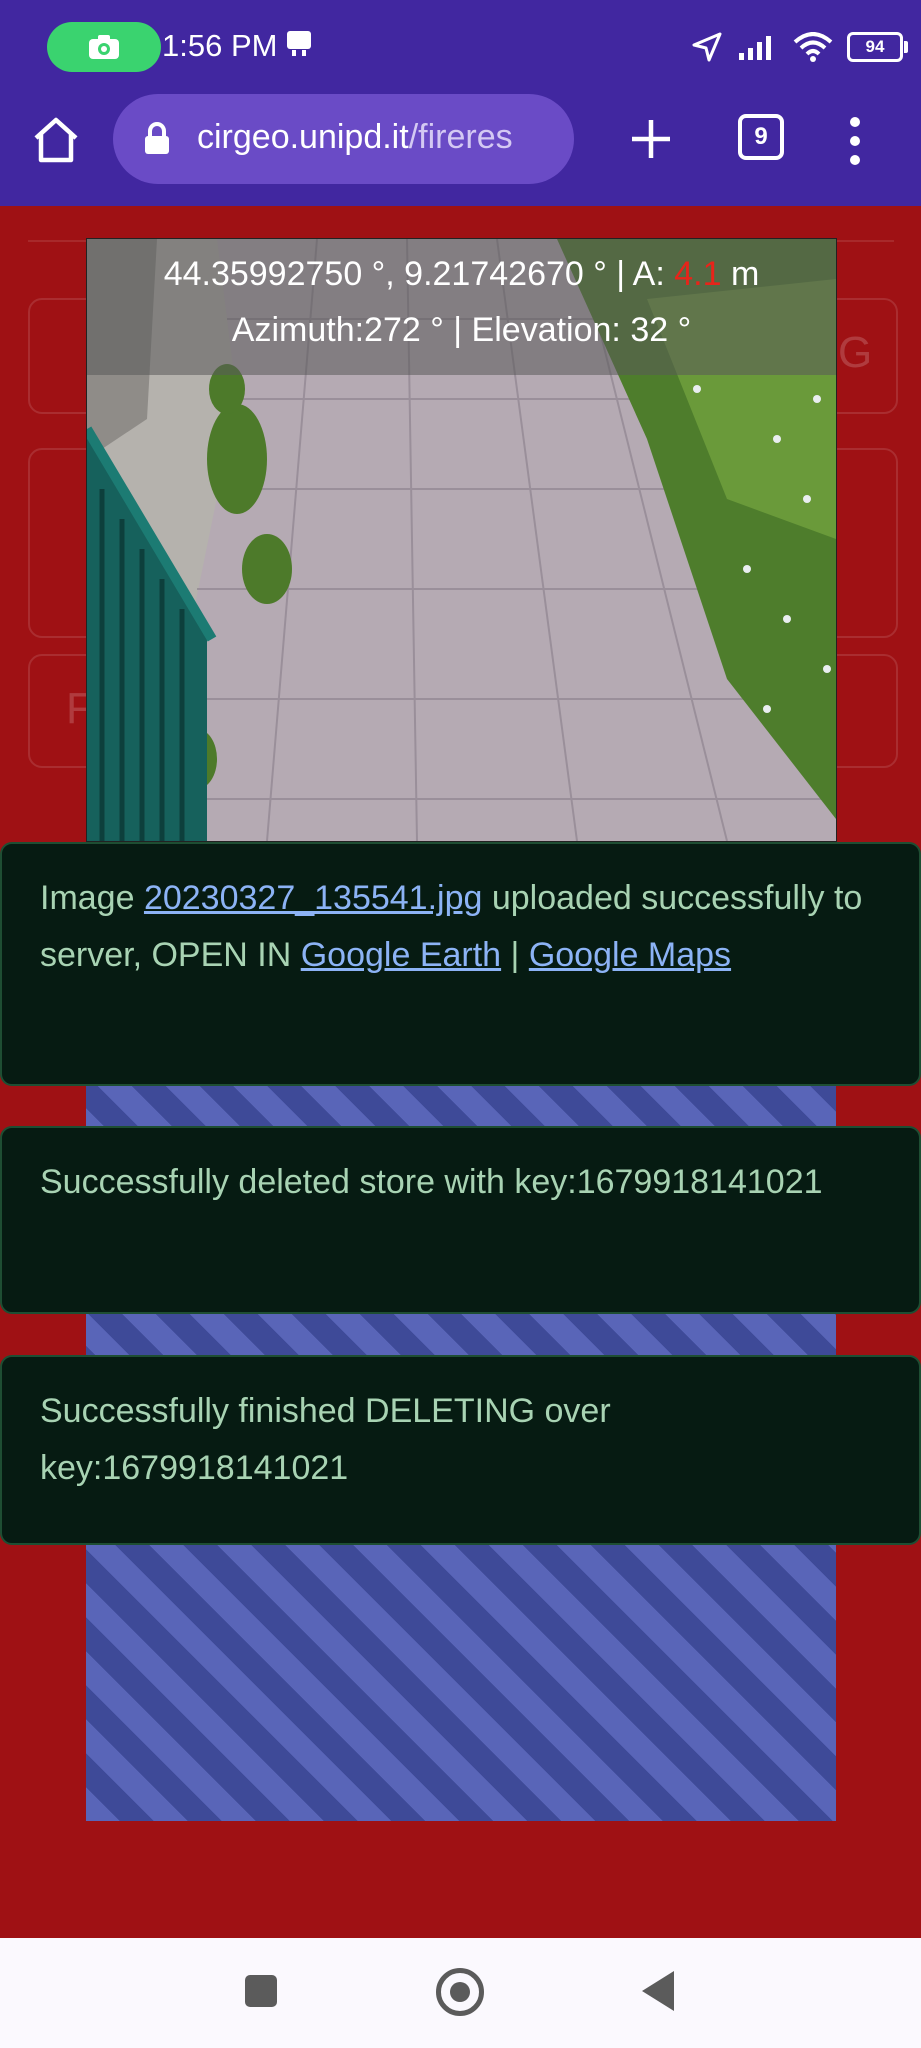  I want to click on status-bar: 1:56 PM 94, so click(460, 47).